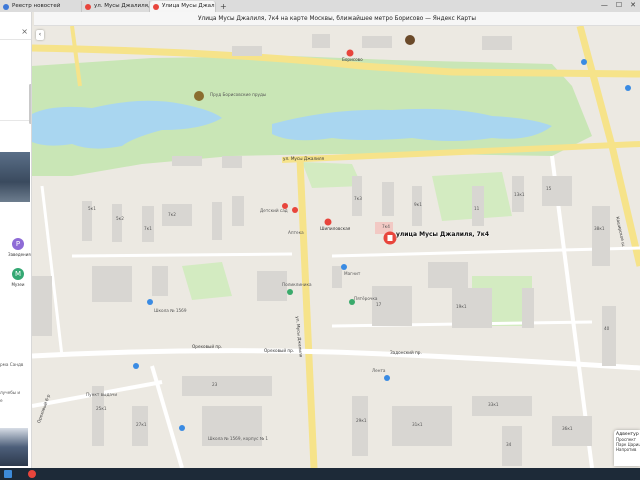 The height and width of the screenshot is (480, 640). What do you see at coordinates (549, 188) in the screenshot?
I see `building-number: 15` at bounding box center [549, 188].